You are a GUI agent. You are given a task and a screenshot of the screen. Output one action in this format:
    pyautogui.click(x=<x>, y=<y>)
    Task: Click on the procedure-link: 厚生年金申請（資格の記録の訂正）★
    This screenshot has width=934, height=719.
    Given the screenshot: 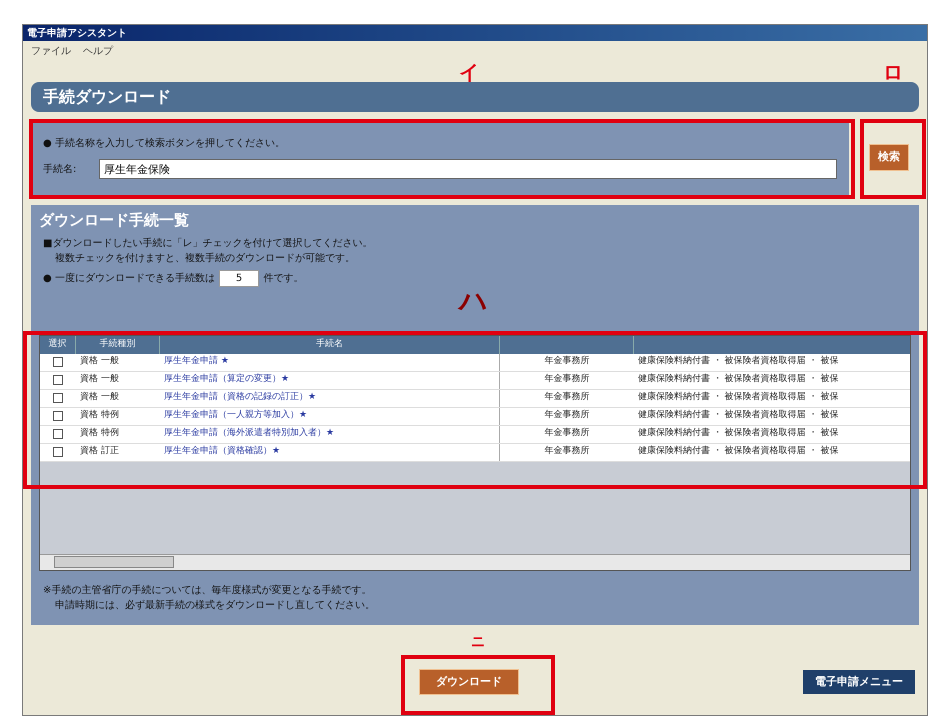 What is the action you would take?
    pyautogui.click(x=240, y=398)
    